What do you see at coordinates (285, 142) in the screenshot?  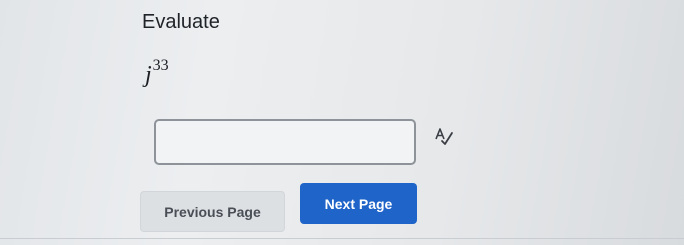 I see `answer-input` at bounding box center [285, 142].